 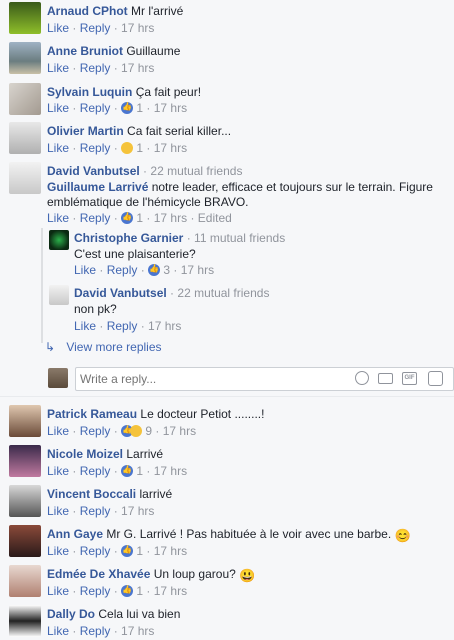 I want to click on reaction-count: 3, so click(x=166, y=270).